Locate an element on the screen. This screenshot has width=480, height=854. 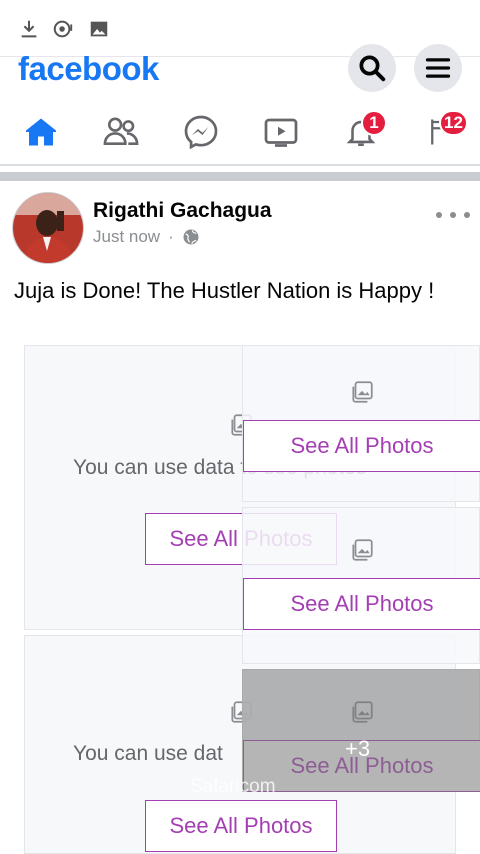
post-options-button is located at coordinates (453, 215).